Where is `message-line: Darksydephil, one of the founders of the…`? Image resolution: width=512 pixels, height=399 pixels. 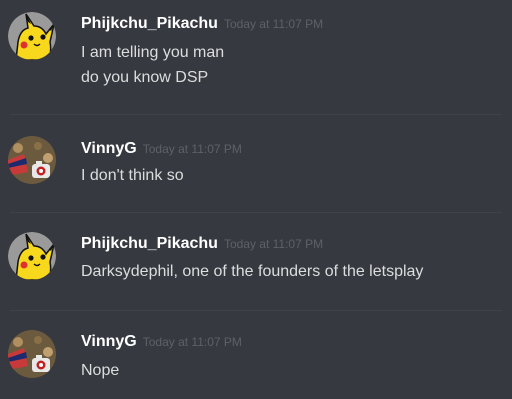
message-line: Darksydephil, one of the founders of the… is located at coordinates (252, 271).